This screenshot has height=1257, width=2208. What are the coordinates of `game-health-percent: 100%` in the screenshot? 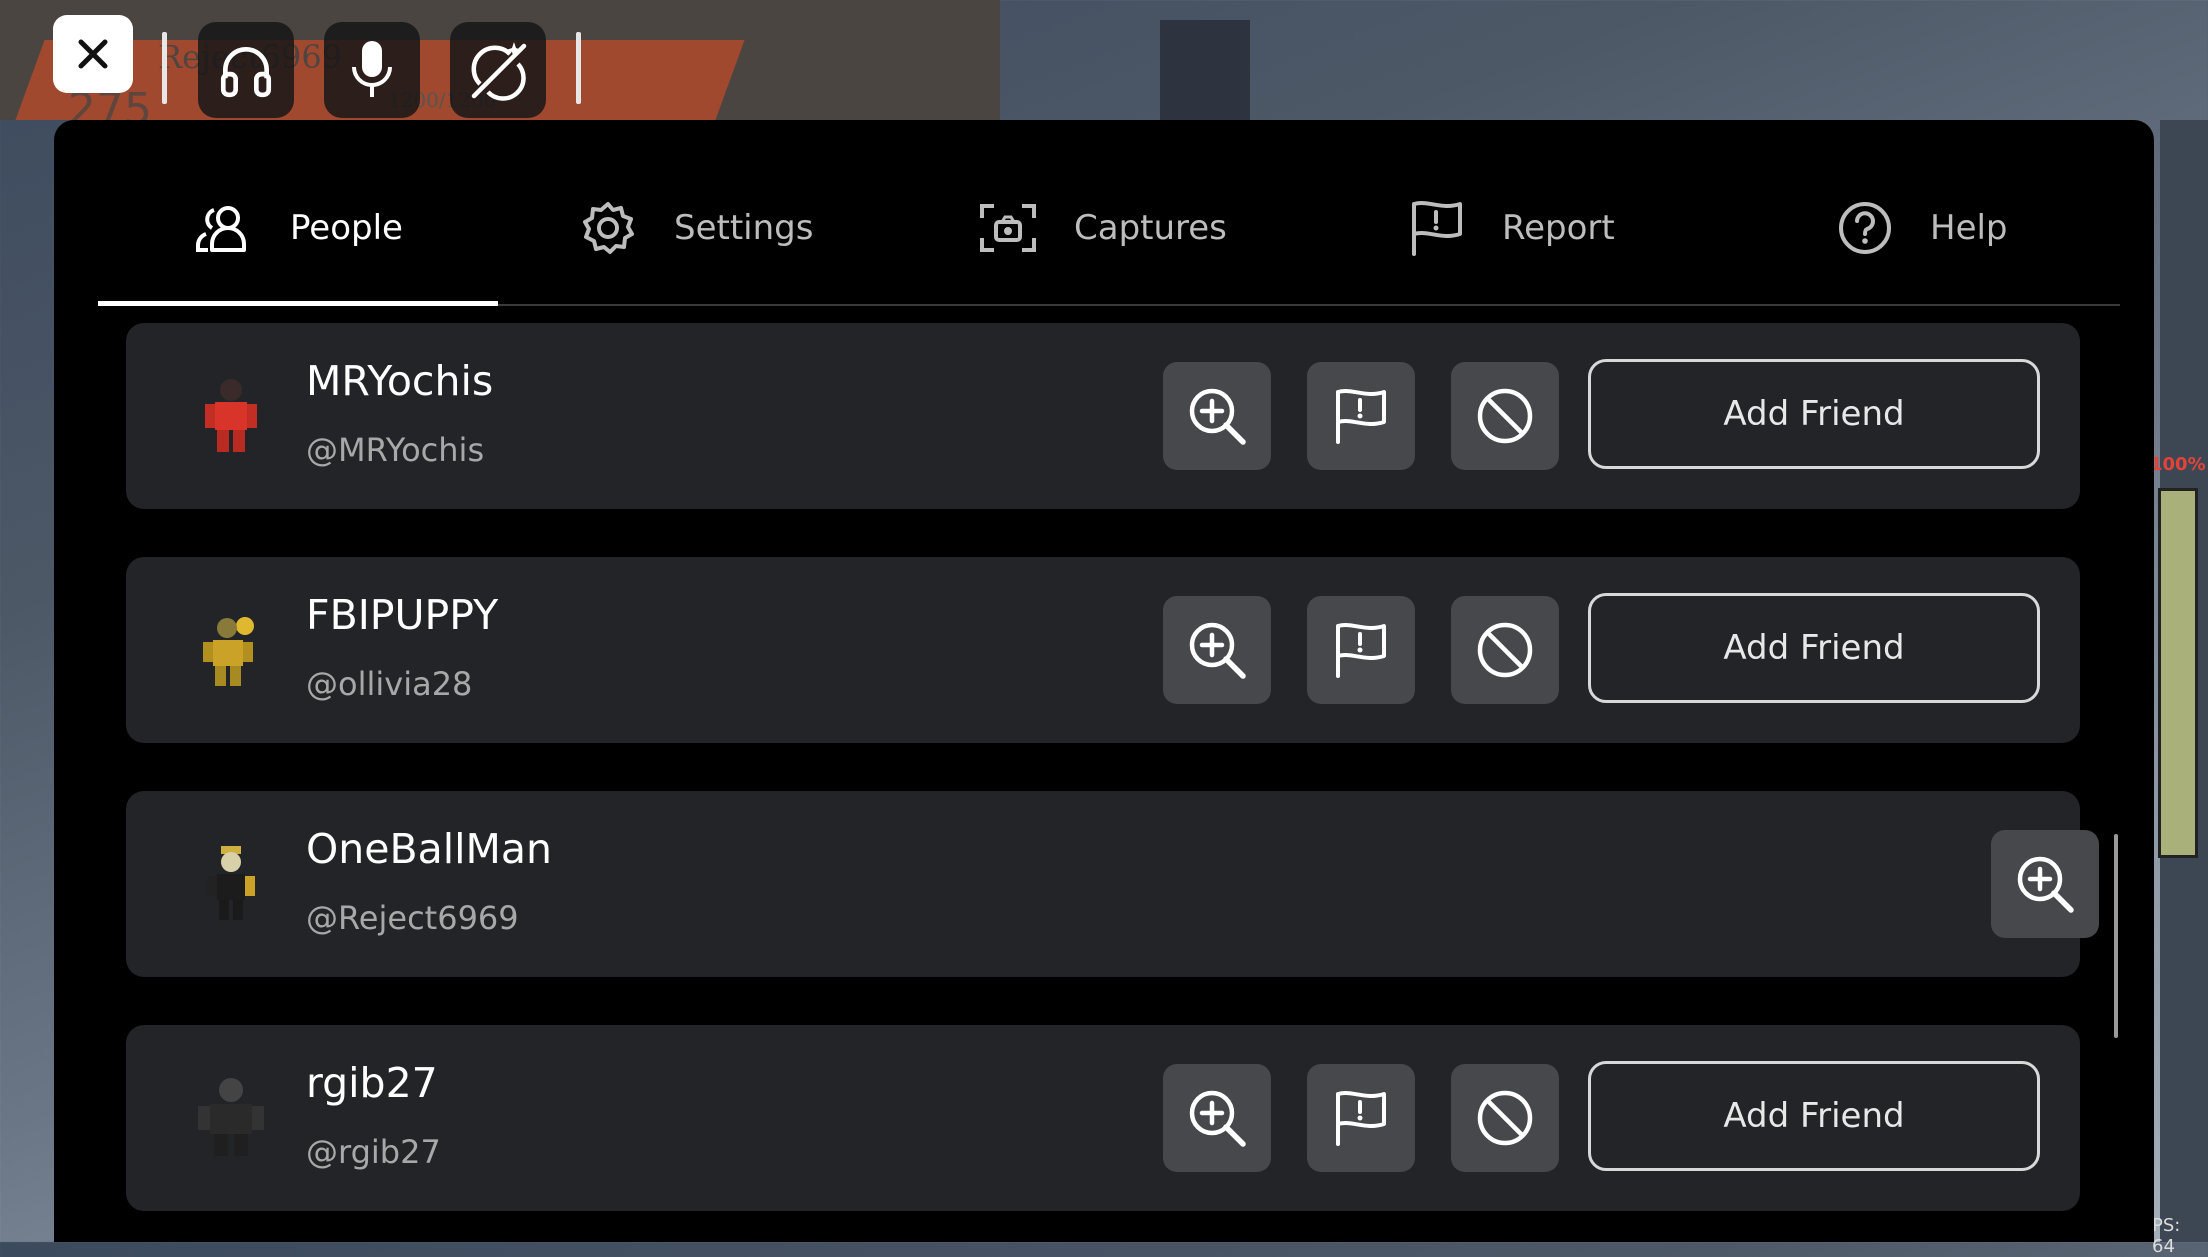 It's located at (2178, 464).